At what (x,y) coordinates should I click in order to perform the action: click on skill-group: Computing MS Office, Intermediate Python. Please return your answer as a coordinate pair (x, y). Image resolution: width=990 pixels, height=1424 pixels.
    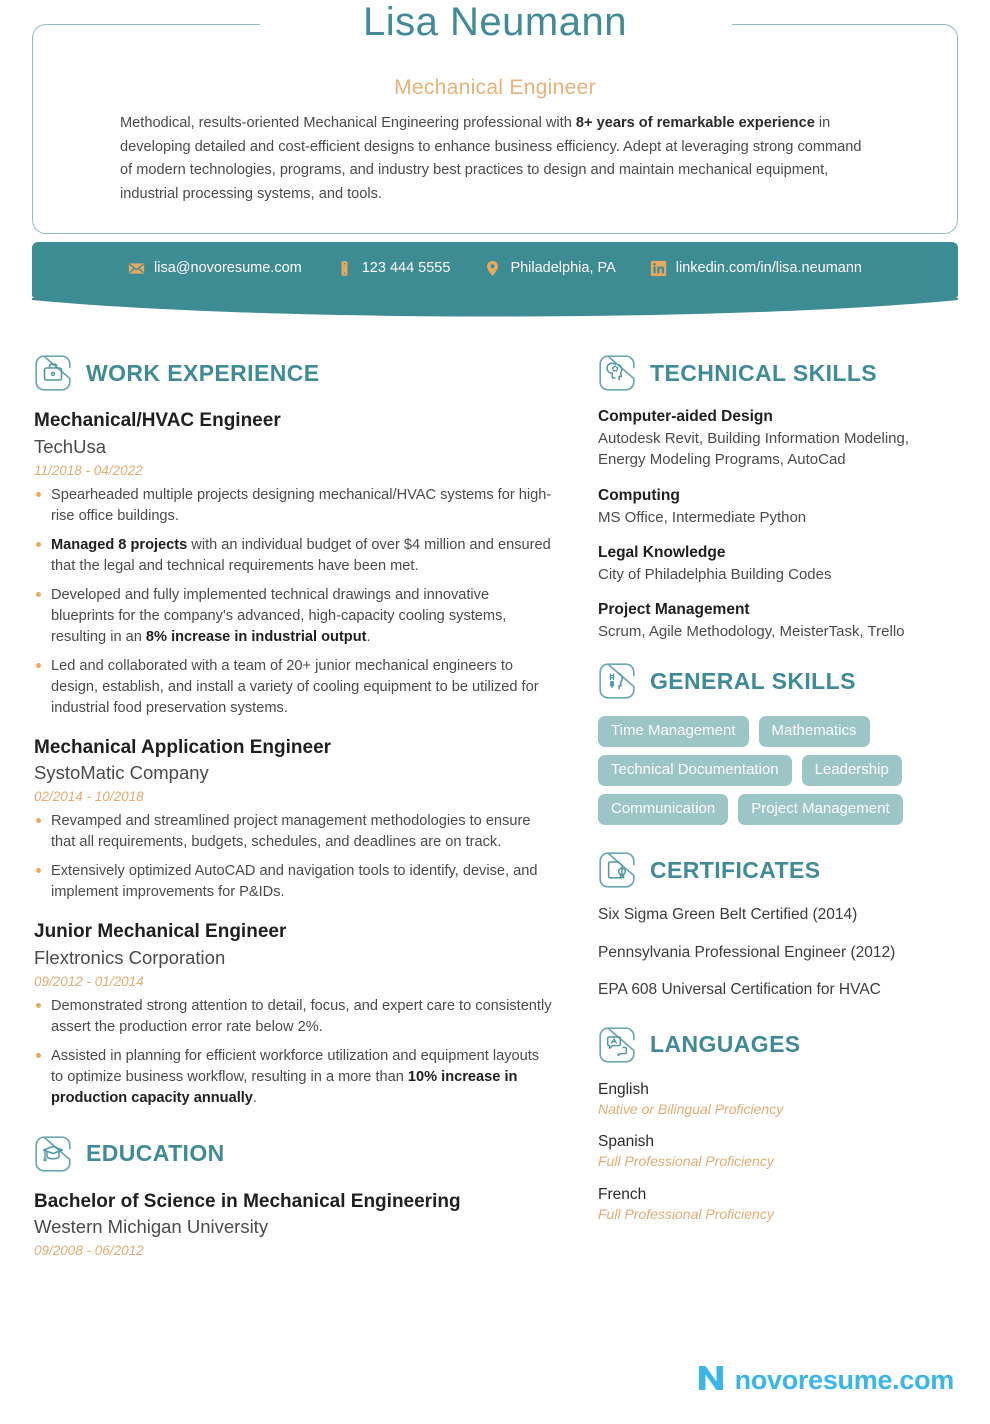
    Looking at the image, I should click on (778, 507).